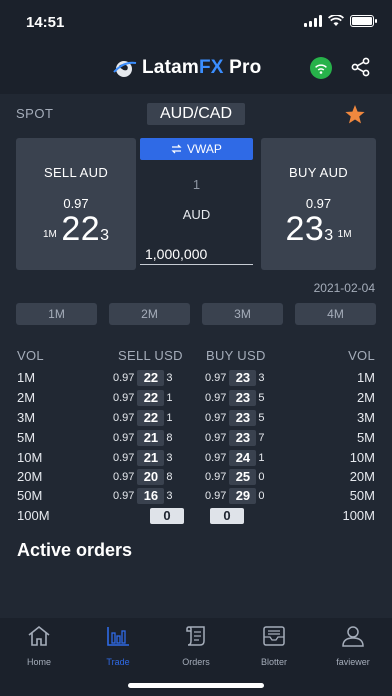  I want to click on user-icon, so click(353, 636).